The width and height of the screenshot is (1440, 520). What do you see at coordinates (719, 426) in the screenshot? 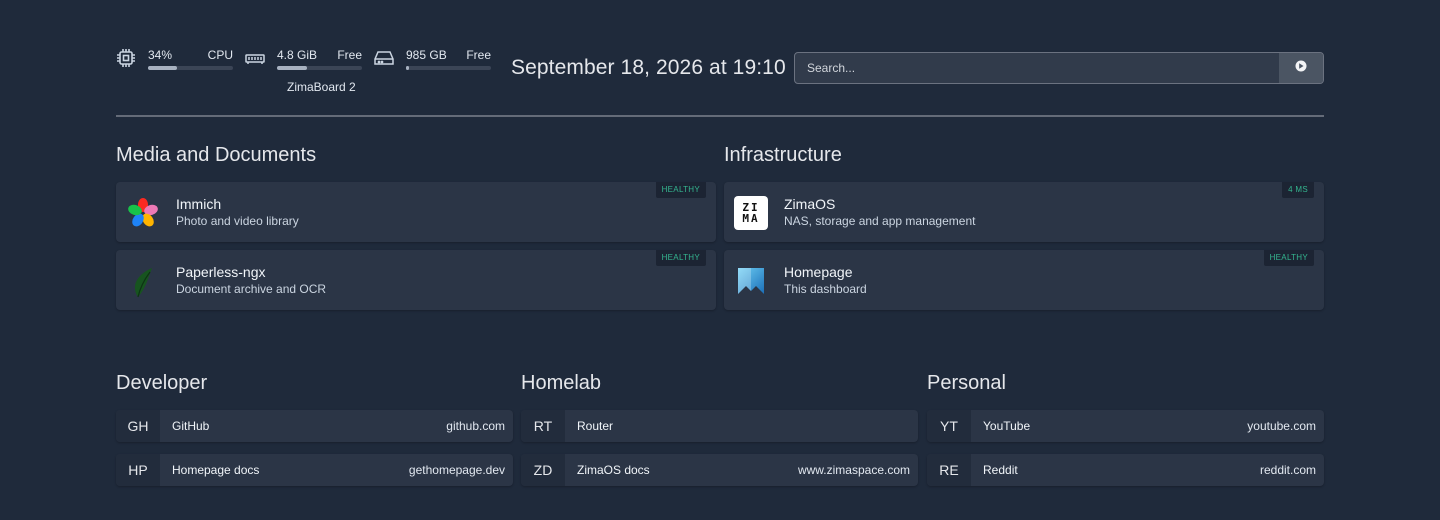
I see `bookmark-router: RT Router` at bounding box center [719, 426].